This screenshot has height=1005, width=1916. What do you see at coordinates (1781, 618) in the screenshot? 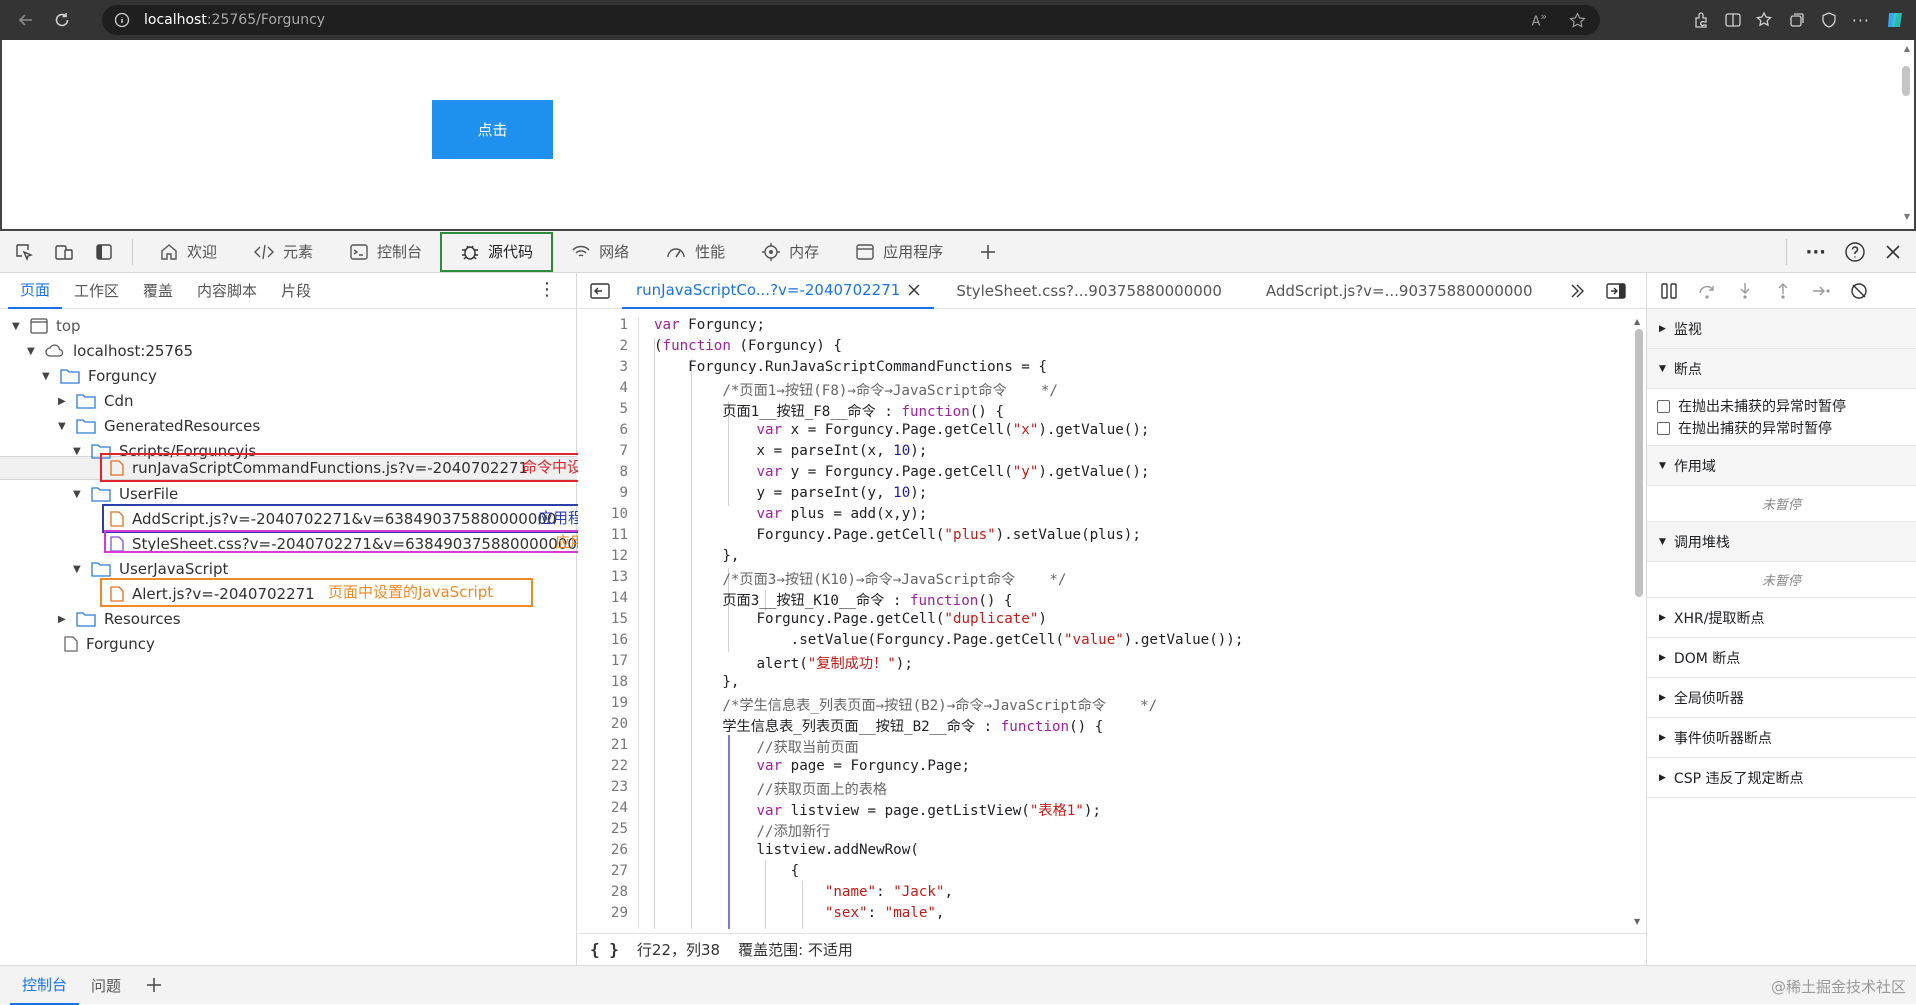
I see `section-xhr-breakpoints: ▶ XHR/提取断点` at bounding box center [1781, 618].